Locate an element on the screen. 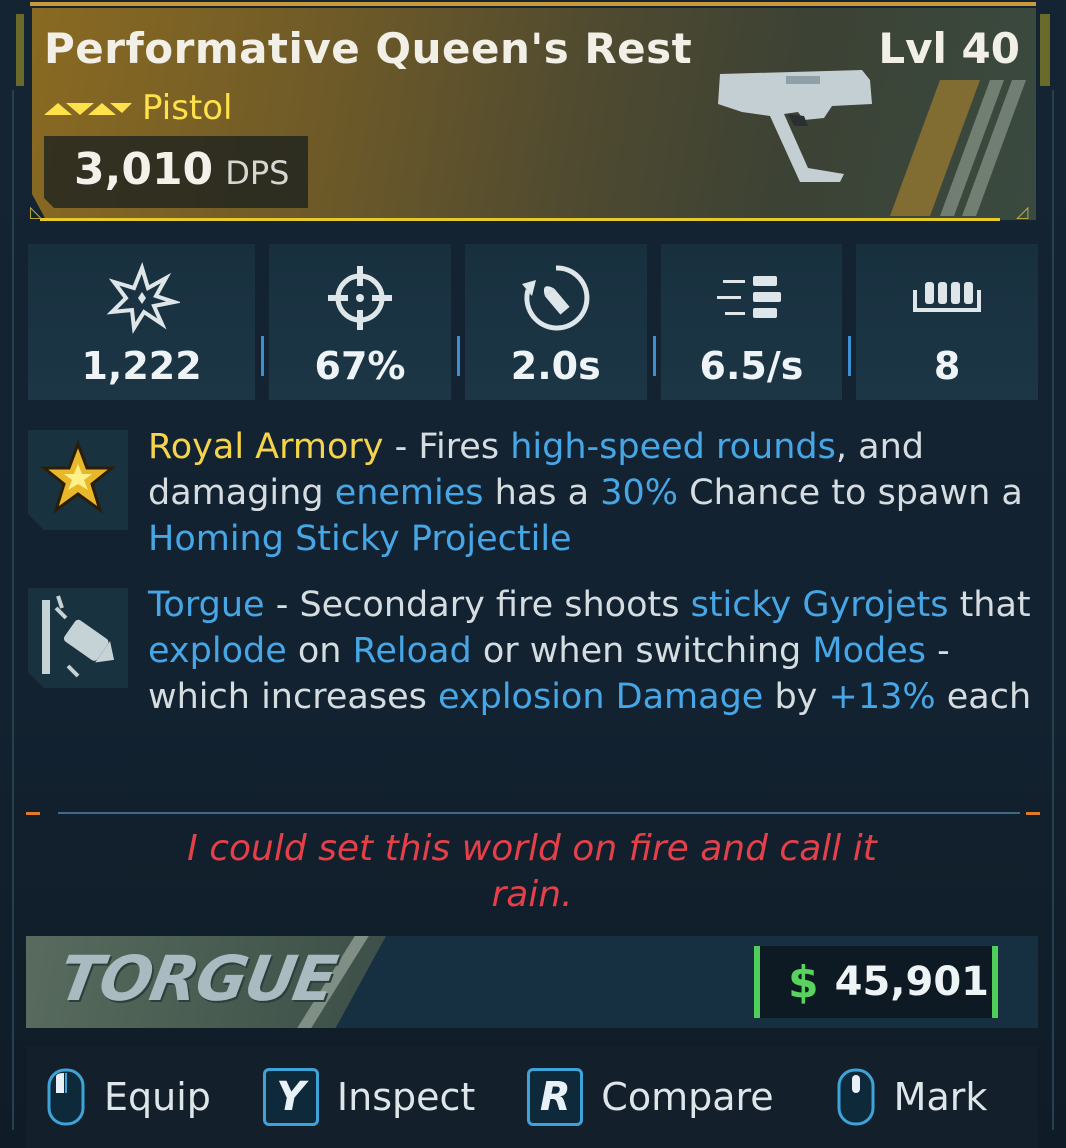 This screenshot has height=1148, width=1066. stat-reload: 2.0s is located at coordinates (560, 322).